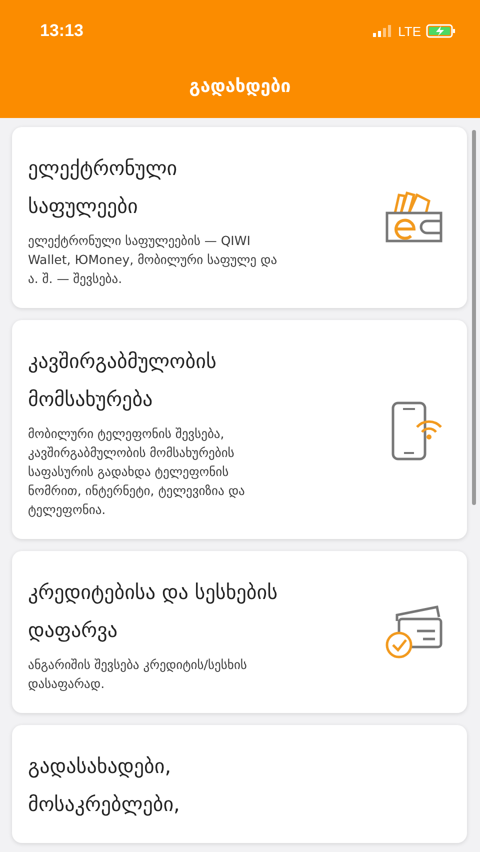 The height and width of the screenshot is (852, 480). What do you see at coordinates (104, 785) in the screenshot?
I see `category-title: გადასახადები, მოსაკრებლები,` at bounding box center [104, 785].